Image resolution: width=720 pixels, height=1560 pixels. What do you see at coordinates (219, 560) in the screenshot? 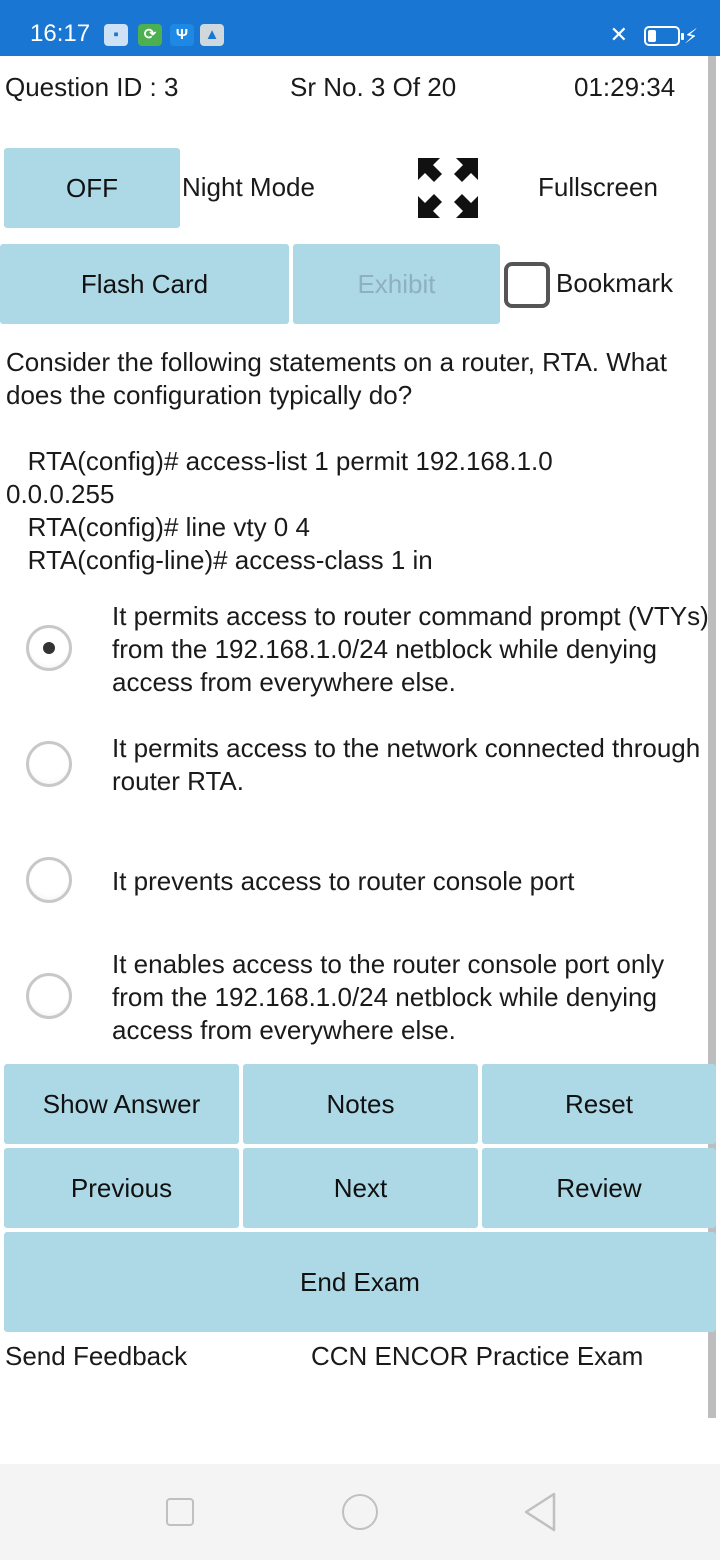
I see `code-line: RTA(config-line)# access-class 1 in` at bounding box center [219, 560].